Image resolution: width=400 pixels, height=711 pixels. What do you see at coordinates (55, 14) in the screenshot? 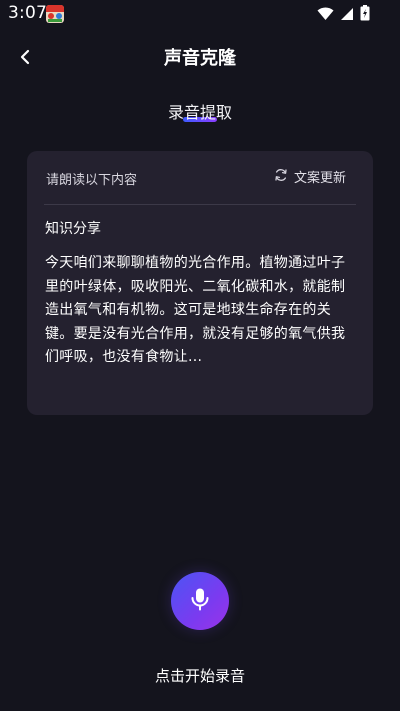
I see `app-notification-icon` at bounding box center [55, 14].